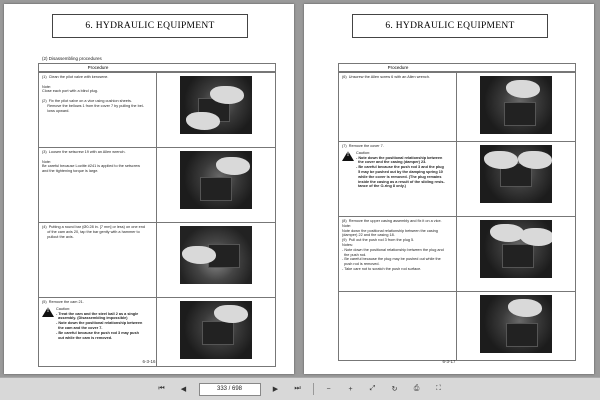 The width and height of the screenshot is (600, 400). What do you see at coordinates (381, 186) in the screenshot?
I see `text-line: tance of the O-ring 8 only.)` at bounding box center [381, 186].